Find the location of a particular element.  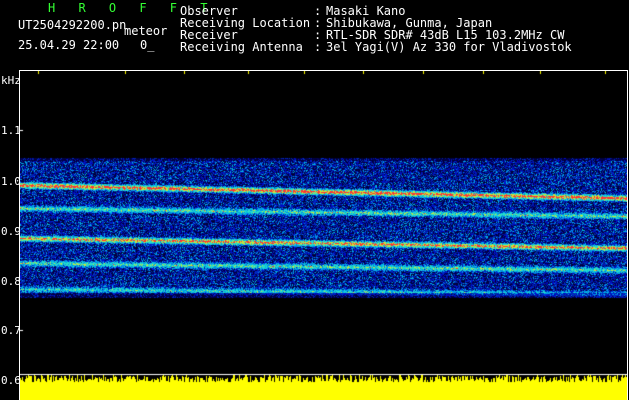

y-tick-label: 1.1 is located at coordinates (11, 130).